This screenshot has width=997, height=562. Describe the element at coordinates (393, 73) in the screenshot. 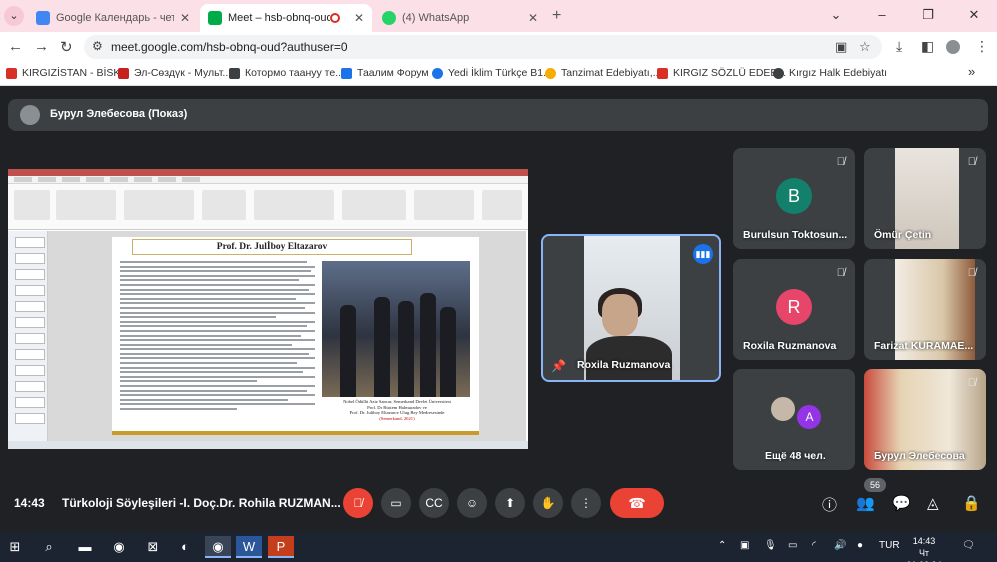

I see `bookmark-label: Таалим Форум` at that location.